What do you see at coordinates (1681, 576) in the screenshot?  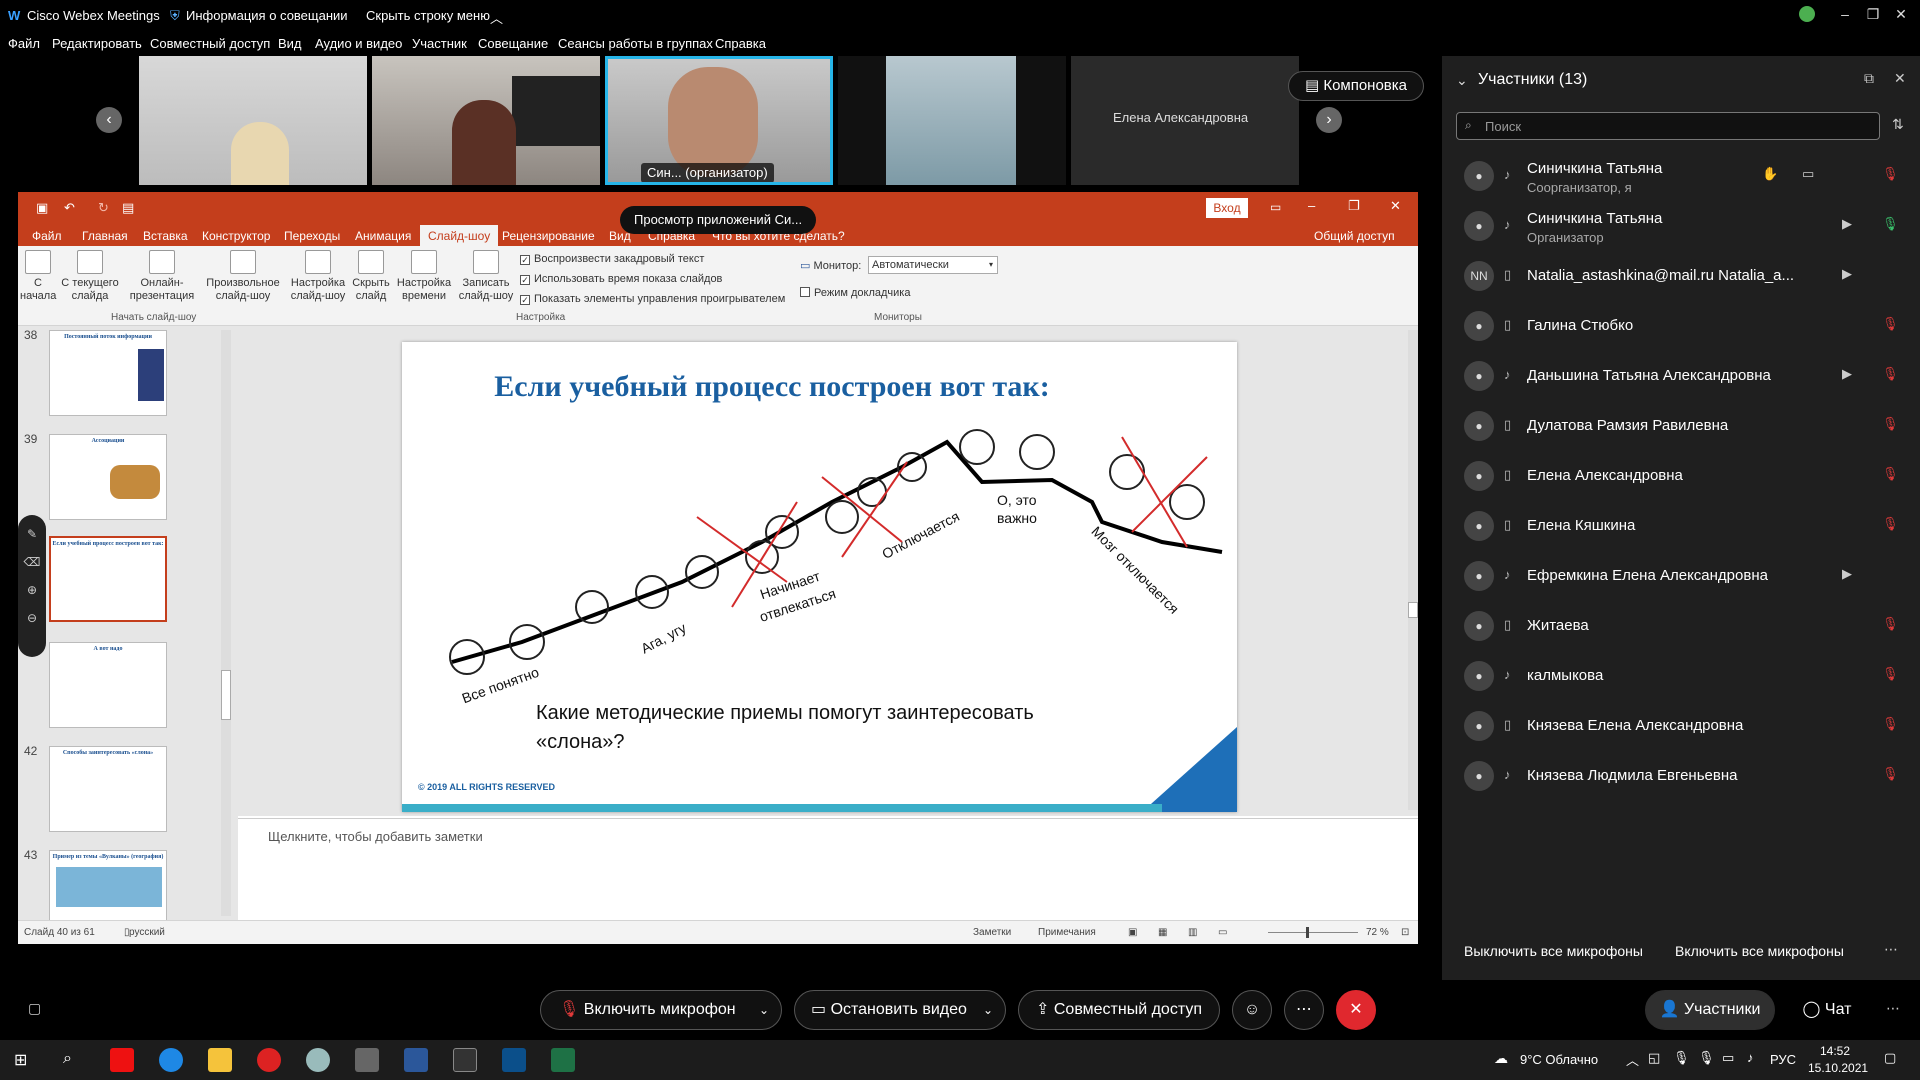 I see `participant-row: ● ♪ Ефремкина Елена Александровна ▶` at bounding box center [1681, 576].